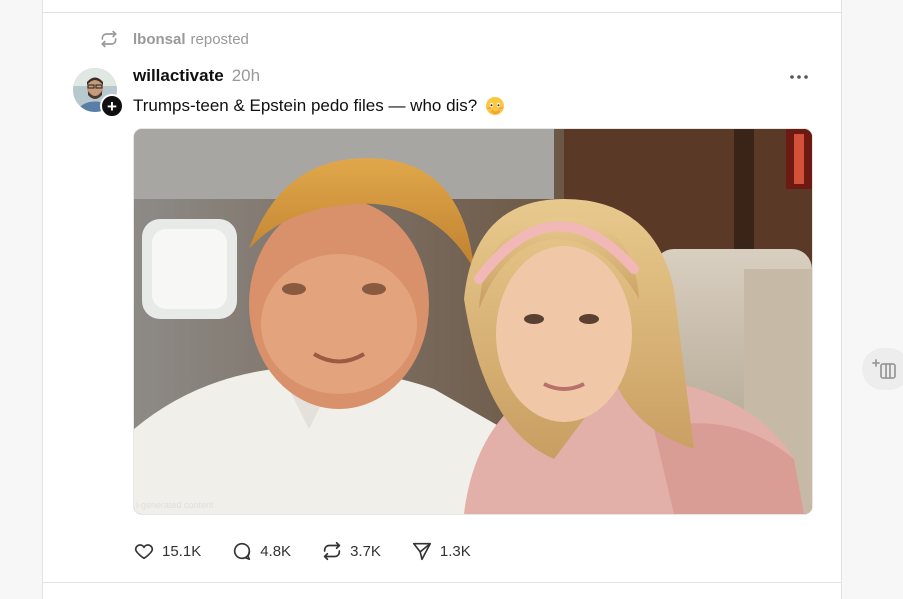  I want to click on repost-header: lbonsal reposted, so click(174, 39).